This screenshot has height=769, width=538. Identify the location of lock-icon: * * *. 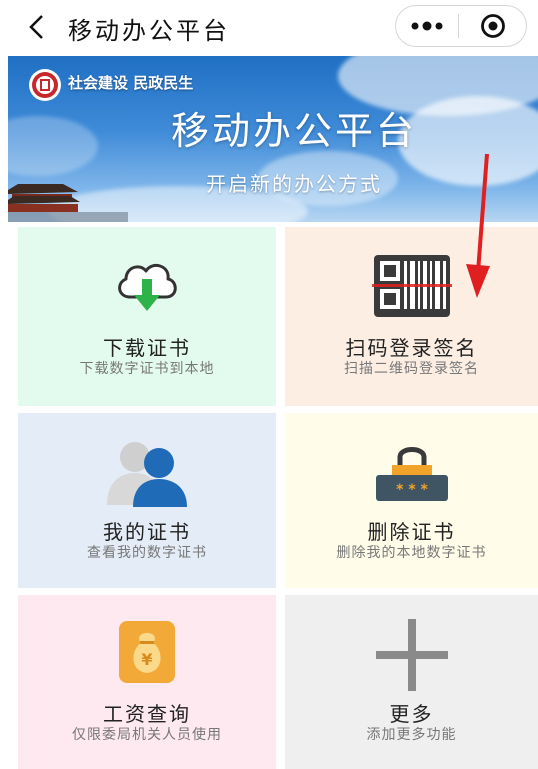
(412, 473).